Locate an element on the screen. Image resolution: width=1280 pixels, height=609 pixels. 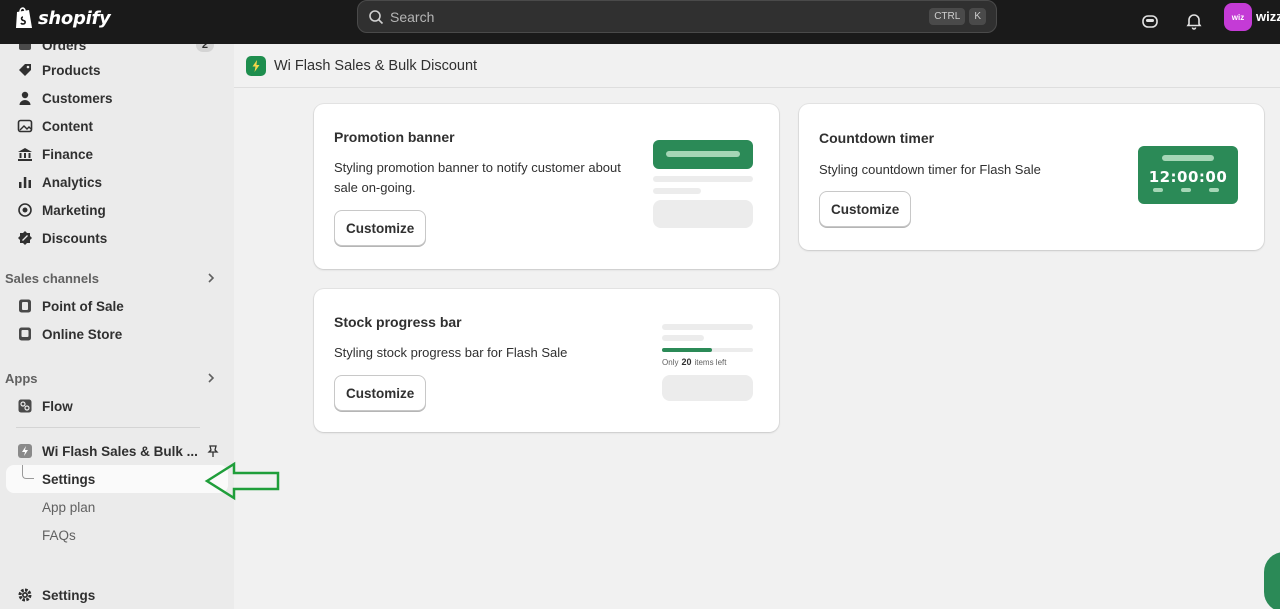
shopify-logo: shopify is located at coordinates (62, 18).